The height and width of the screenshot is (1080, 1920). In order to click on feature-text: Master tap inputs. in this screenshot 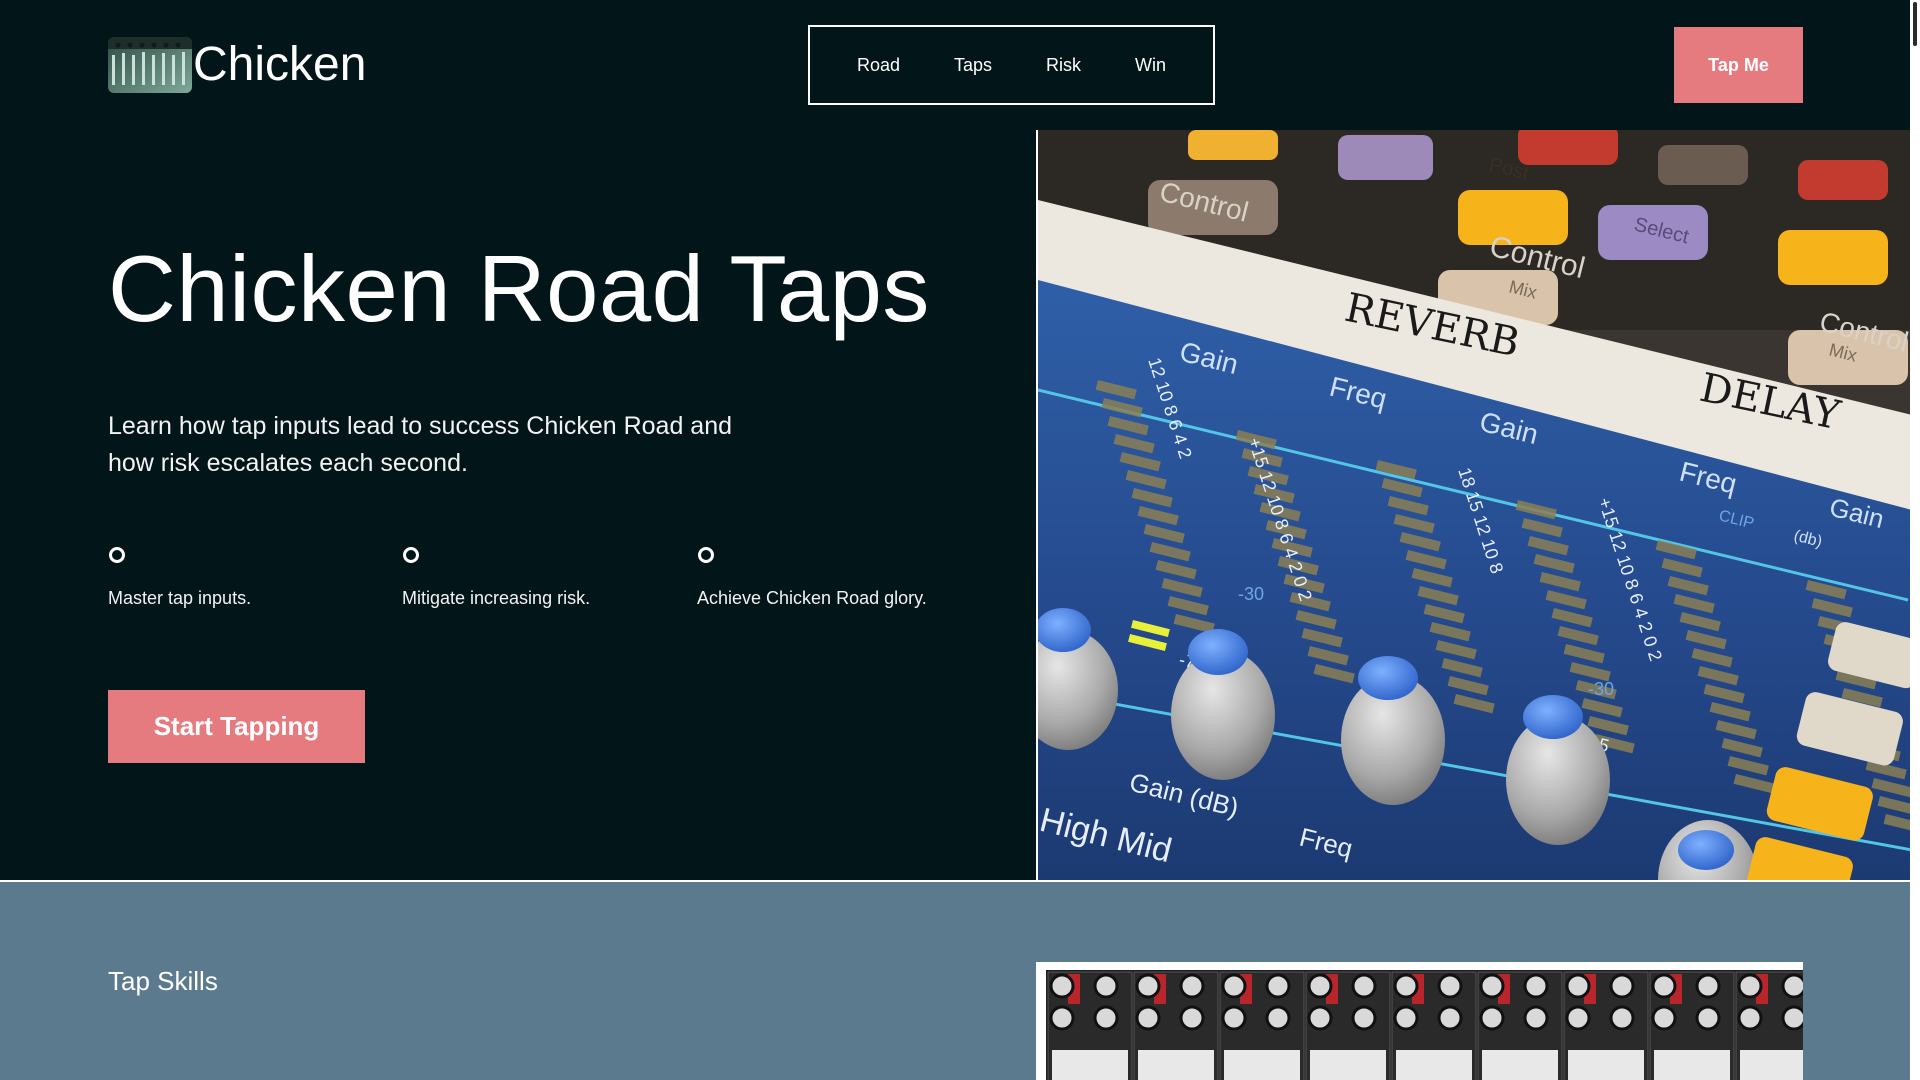, I will do `click(180, 598)`.